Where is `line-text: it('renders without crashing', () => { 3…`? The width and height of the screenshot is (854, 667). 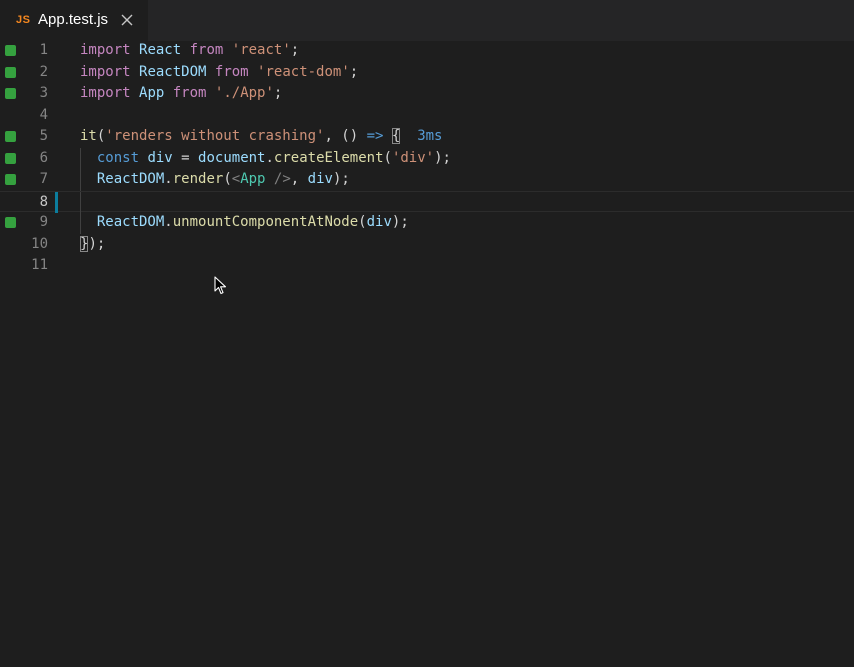
line-text: it('renders without crashing', () => { 3… is located at coordinates (261, 136).